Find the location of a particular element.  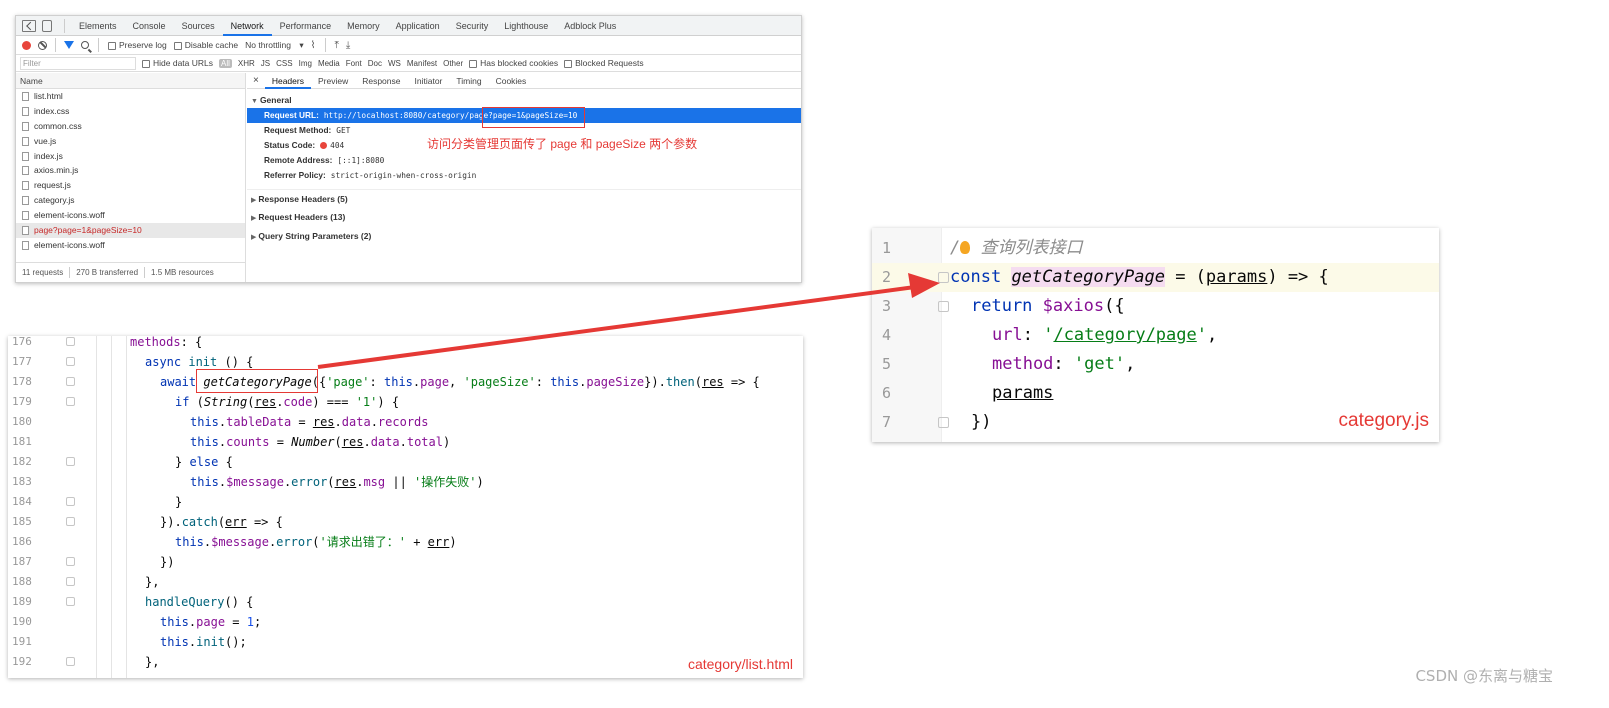

request-headers-section: ▶ Request Headers (13) is located at coordinates (524, 217).